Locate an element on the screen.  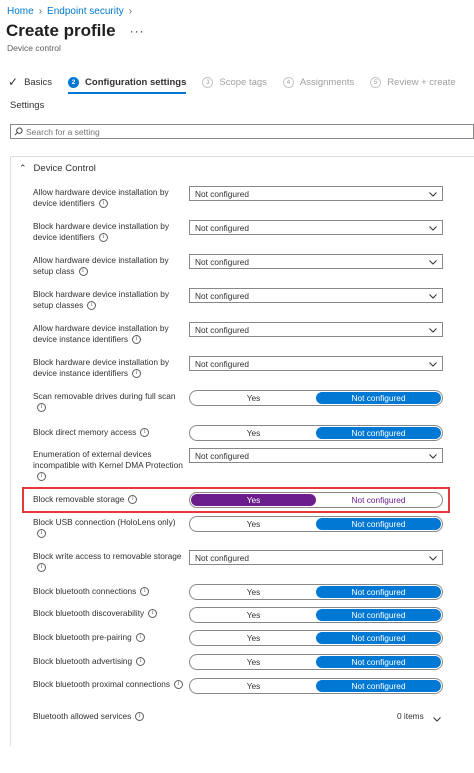
step-basics: ✓ Basics is located at coordinates (30, 82).